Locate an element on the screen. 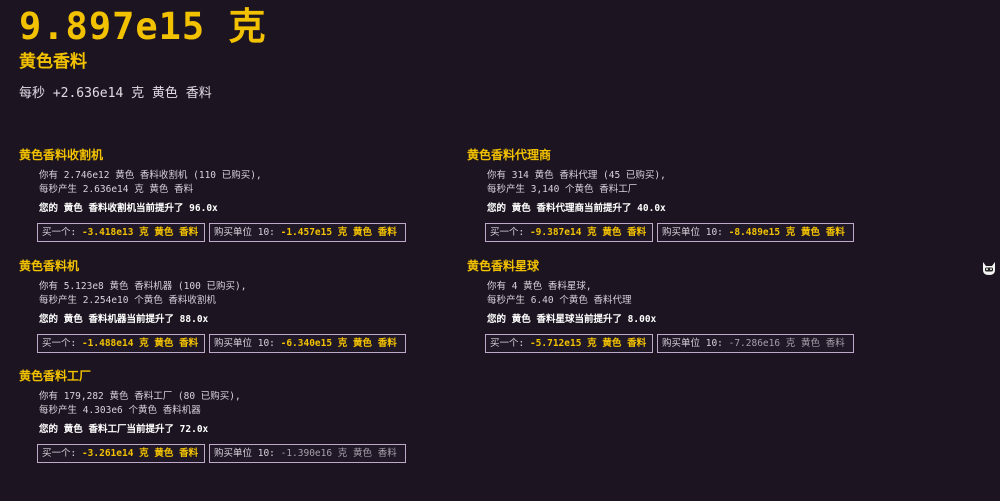 This screenshot has width=1000, height=501. cat-icon is located at coordinates (989, 268).